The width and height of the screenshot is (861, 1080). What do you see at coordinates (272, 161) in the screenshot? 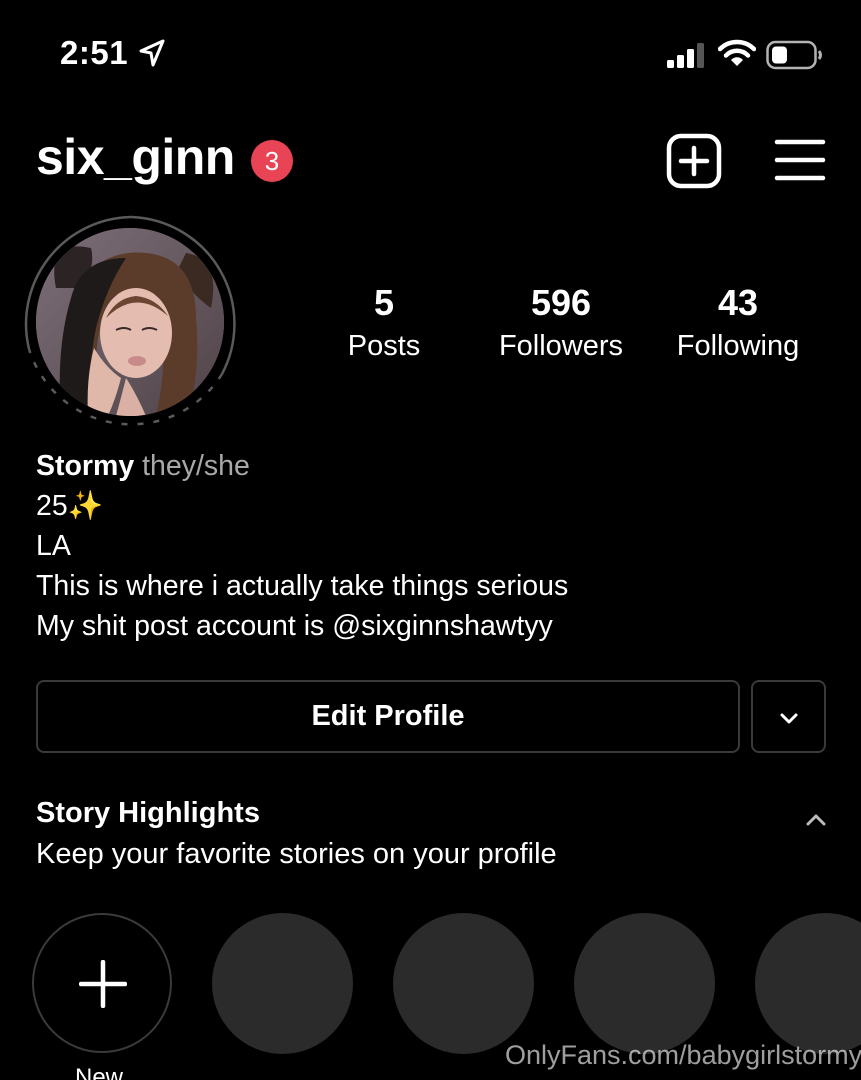
I see `notification-badge: 3` at bounding box center [272, 161].